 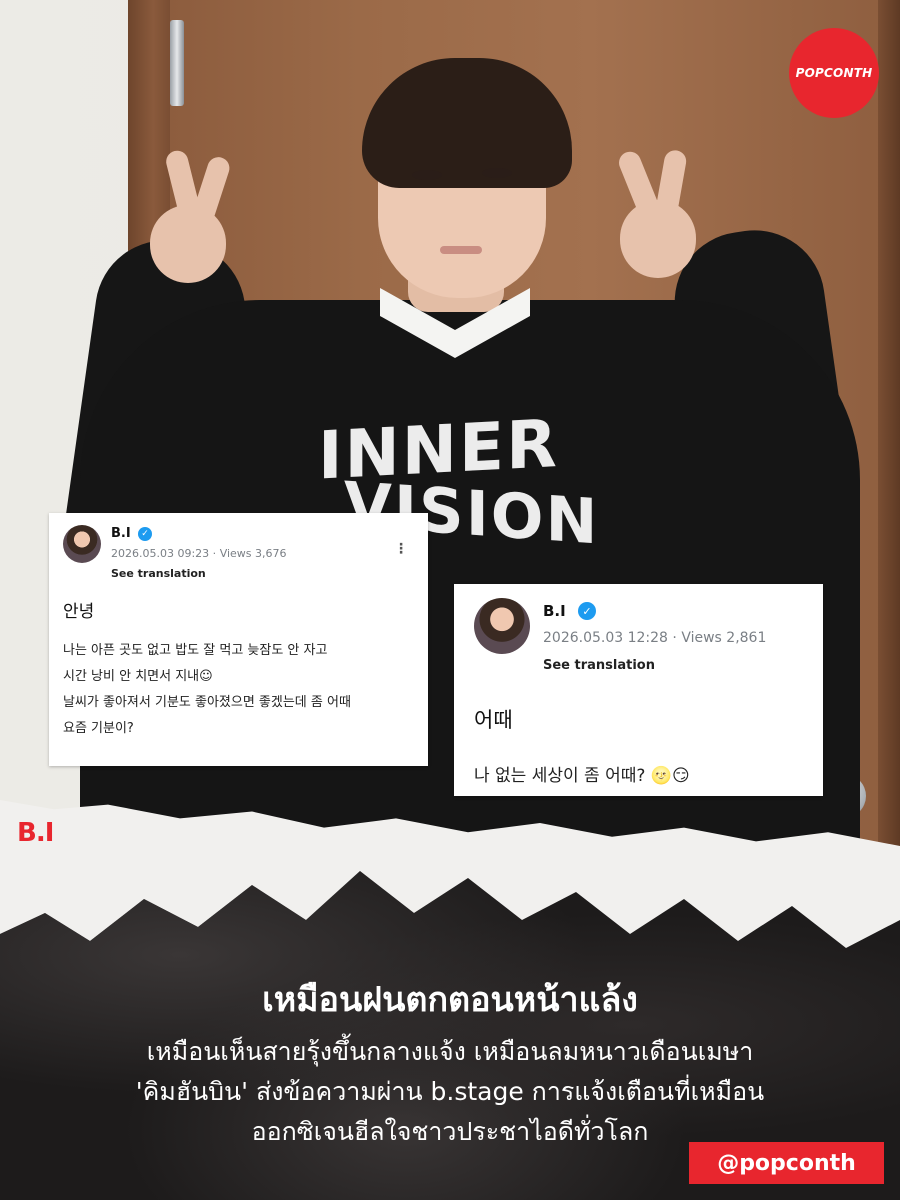 I want to click on caption-headline: เหมือนฝนตกตอนหน้าแล้ง, so click(x=450, y=1000).